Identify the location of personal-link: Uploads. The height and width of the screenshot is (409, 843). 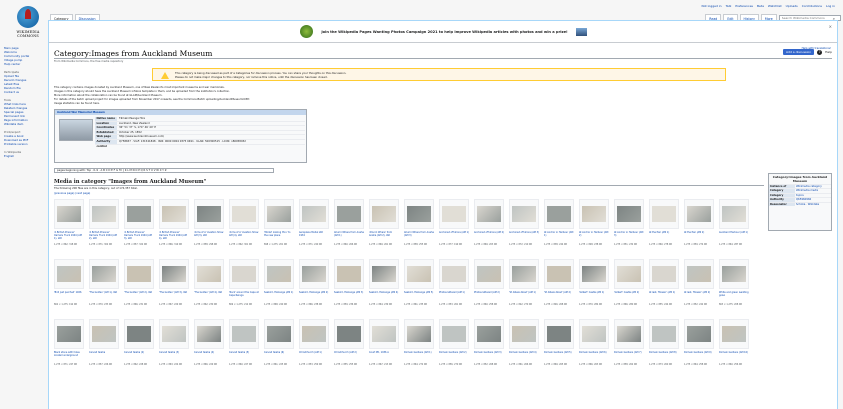
(792, 6).